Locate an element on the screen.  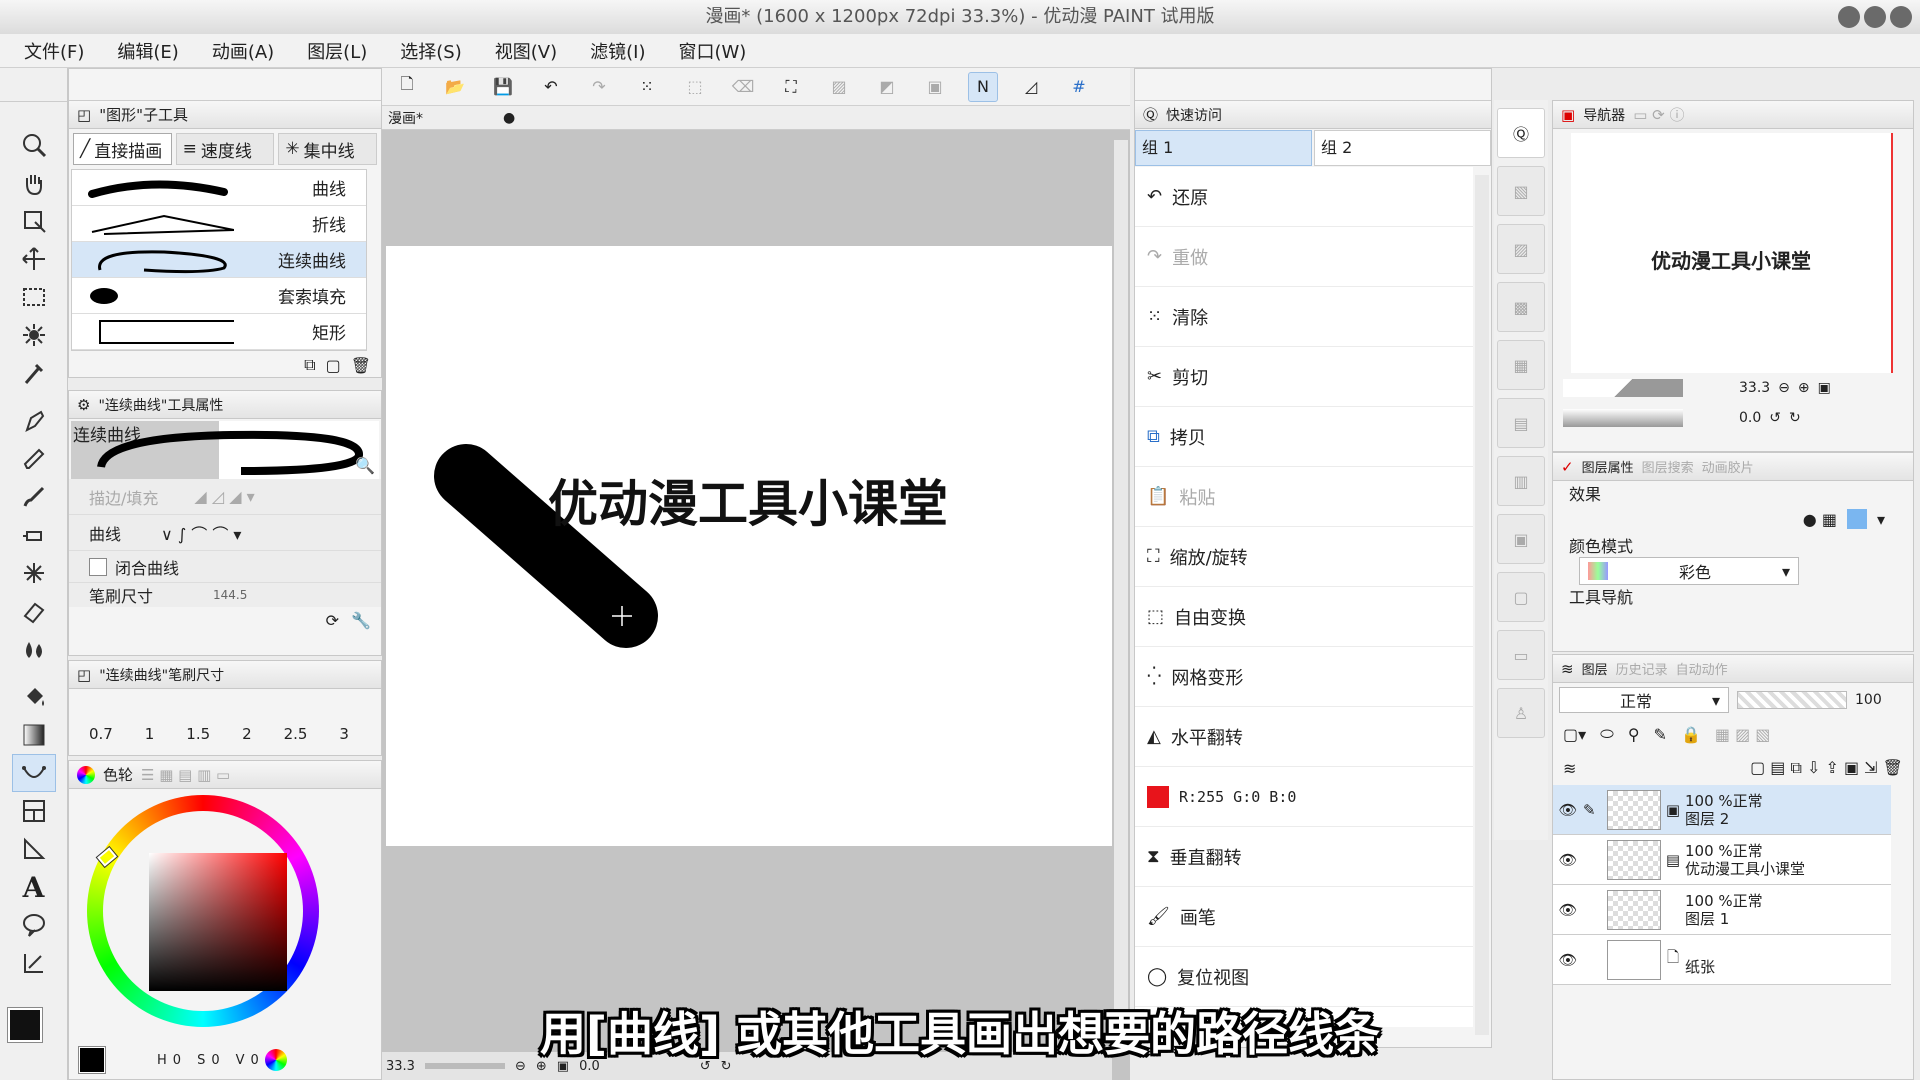
correct-line-tool-icon is located at coordinates (34, 963).